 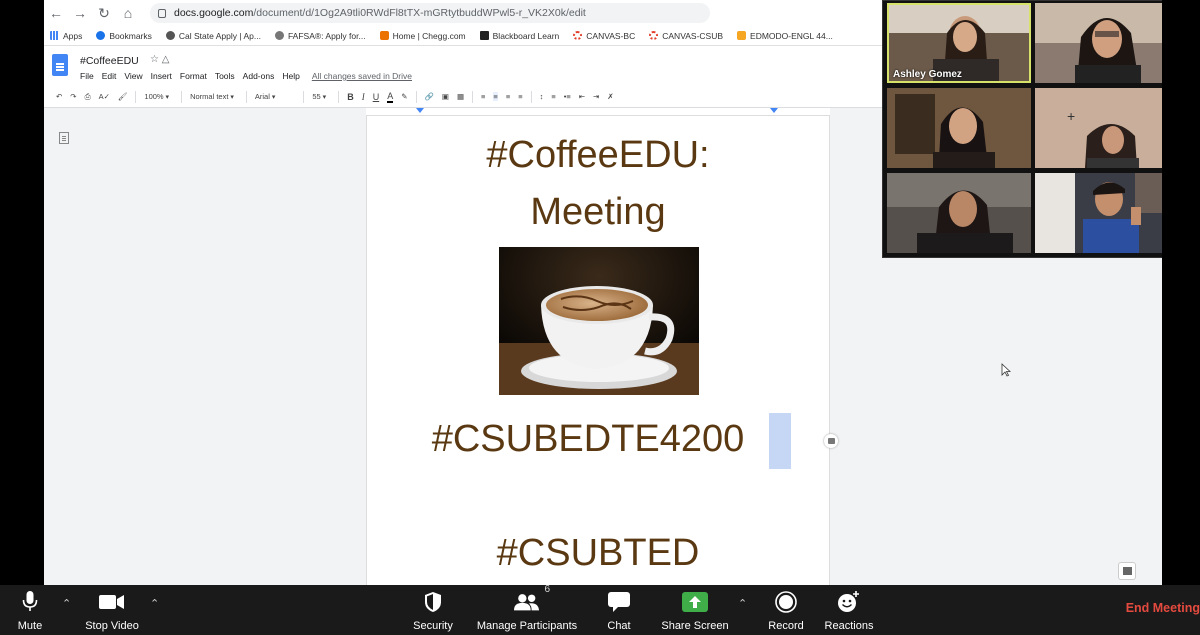 What do you see at coordinates (88, 97) in the screenshot?
I see `print-icon: ⎙` at bounding box center [88, 97].